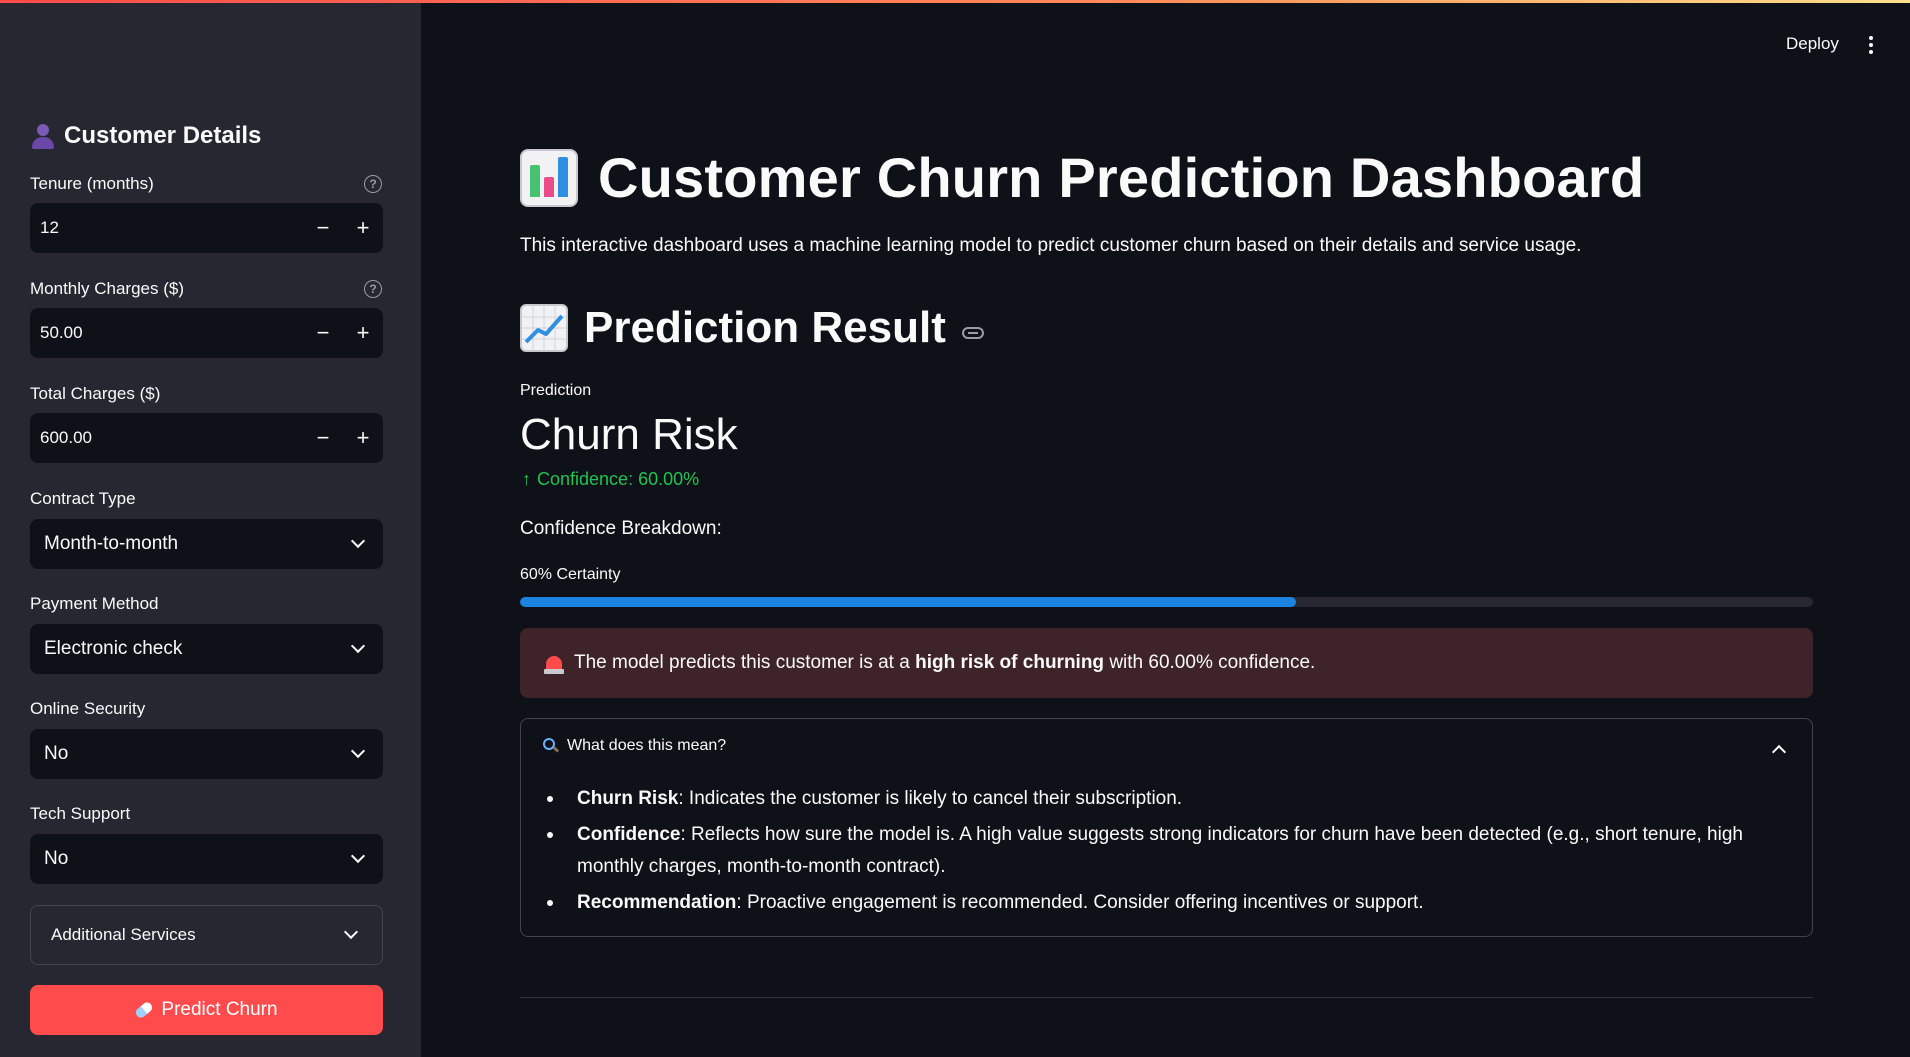  Describe the element at coordinates (88, 708) in the screenshot. I see `online-security-label: Online Security` at that location.